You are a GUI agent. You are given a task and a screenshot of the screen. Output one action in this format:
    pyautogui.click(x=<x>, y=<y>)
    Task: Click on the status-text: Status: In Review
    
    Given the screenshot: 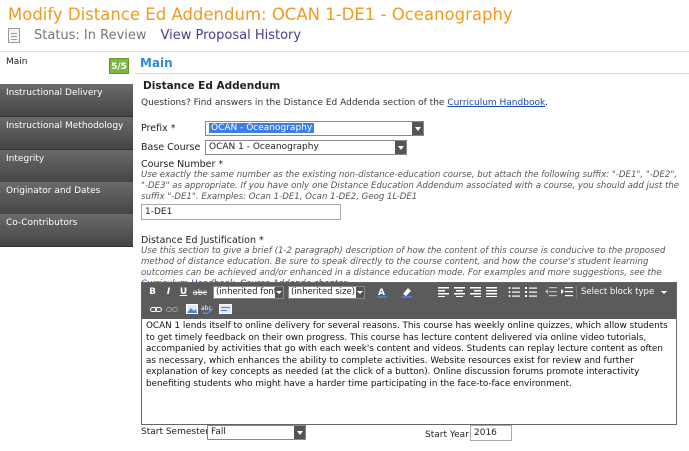 What is the action you would take?
    pyautogui.click(x=90, y=35)
    